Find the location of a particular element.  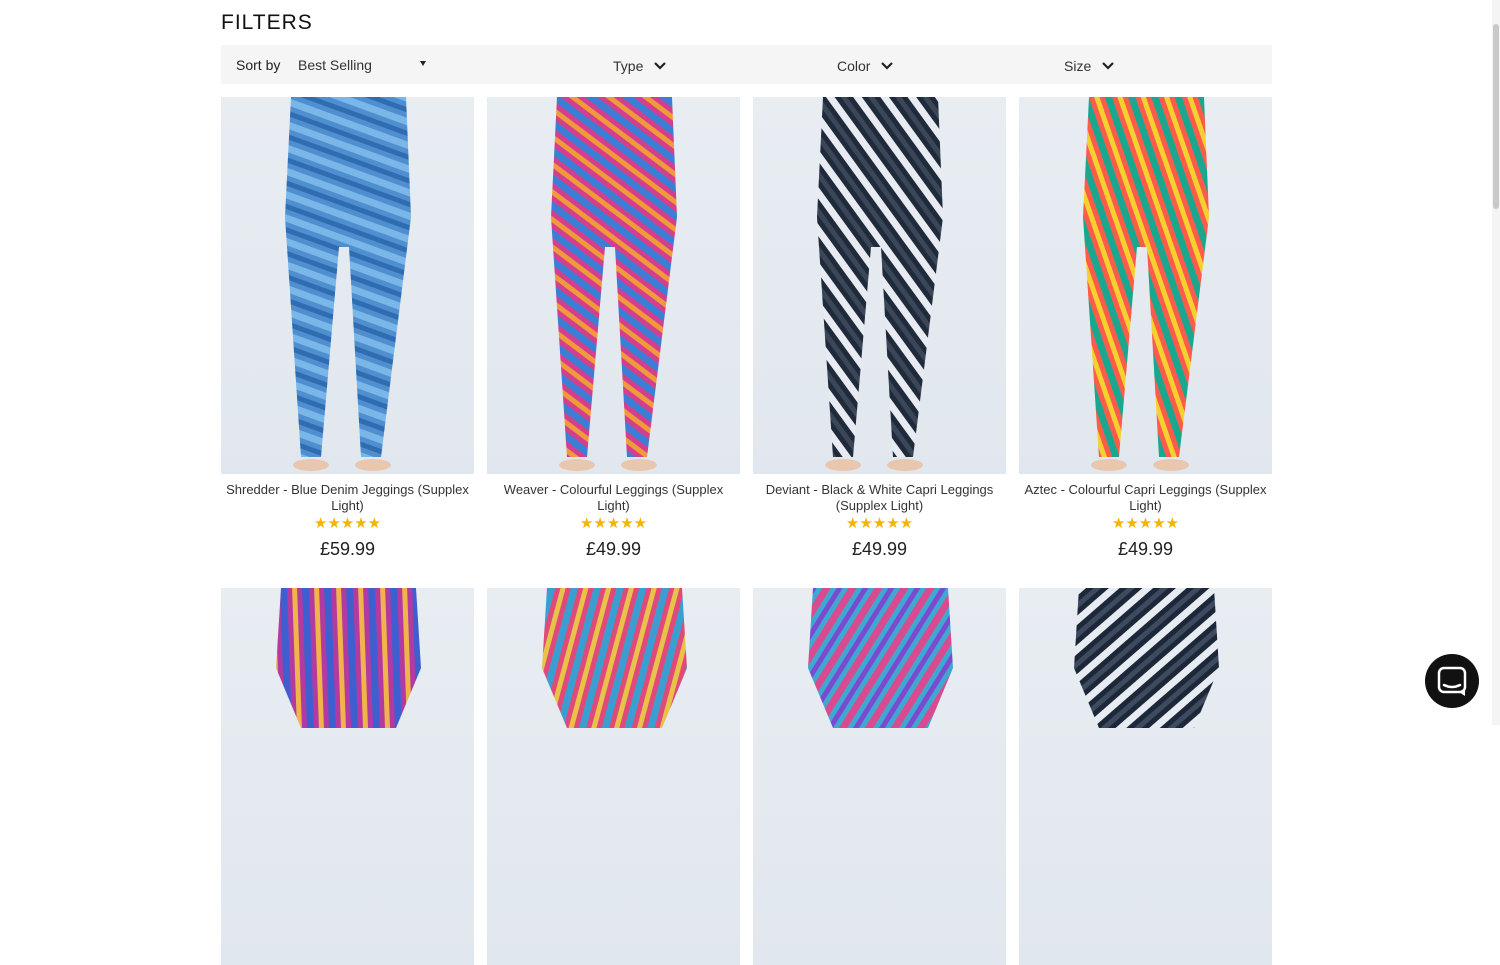

size-filter-label: Size is located at coordinates (1078, 66).